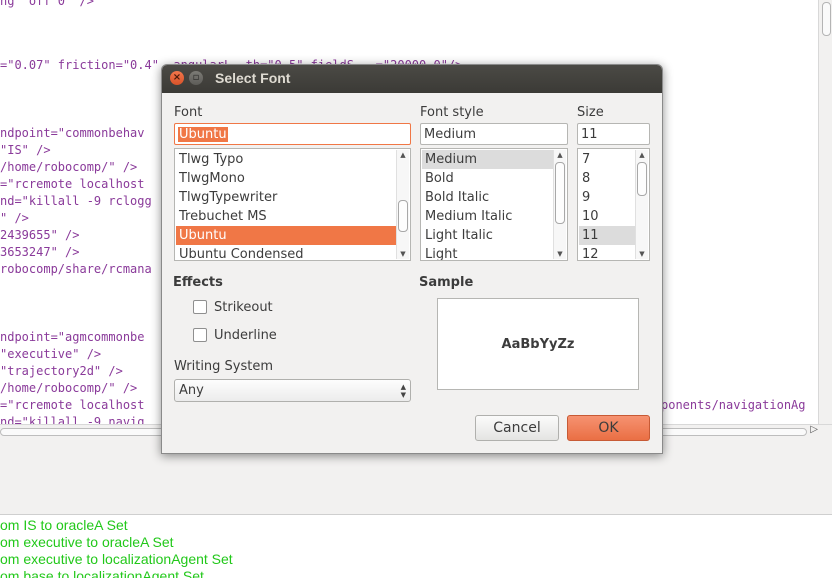 This screenshot has width=832, height=578. Describe the element at coordinates (825, 212) in the screenshot. I see `editor-vertical-scrollbar` at that location.